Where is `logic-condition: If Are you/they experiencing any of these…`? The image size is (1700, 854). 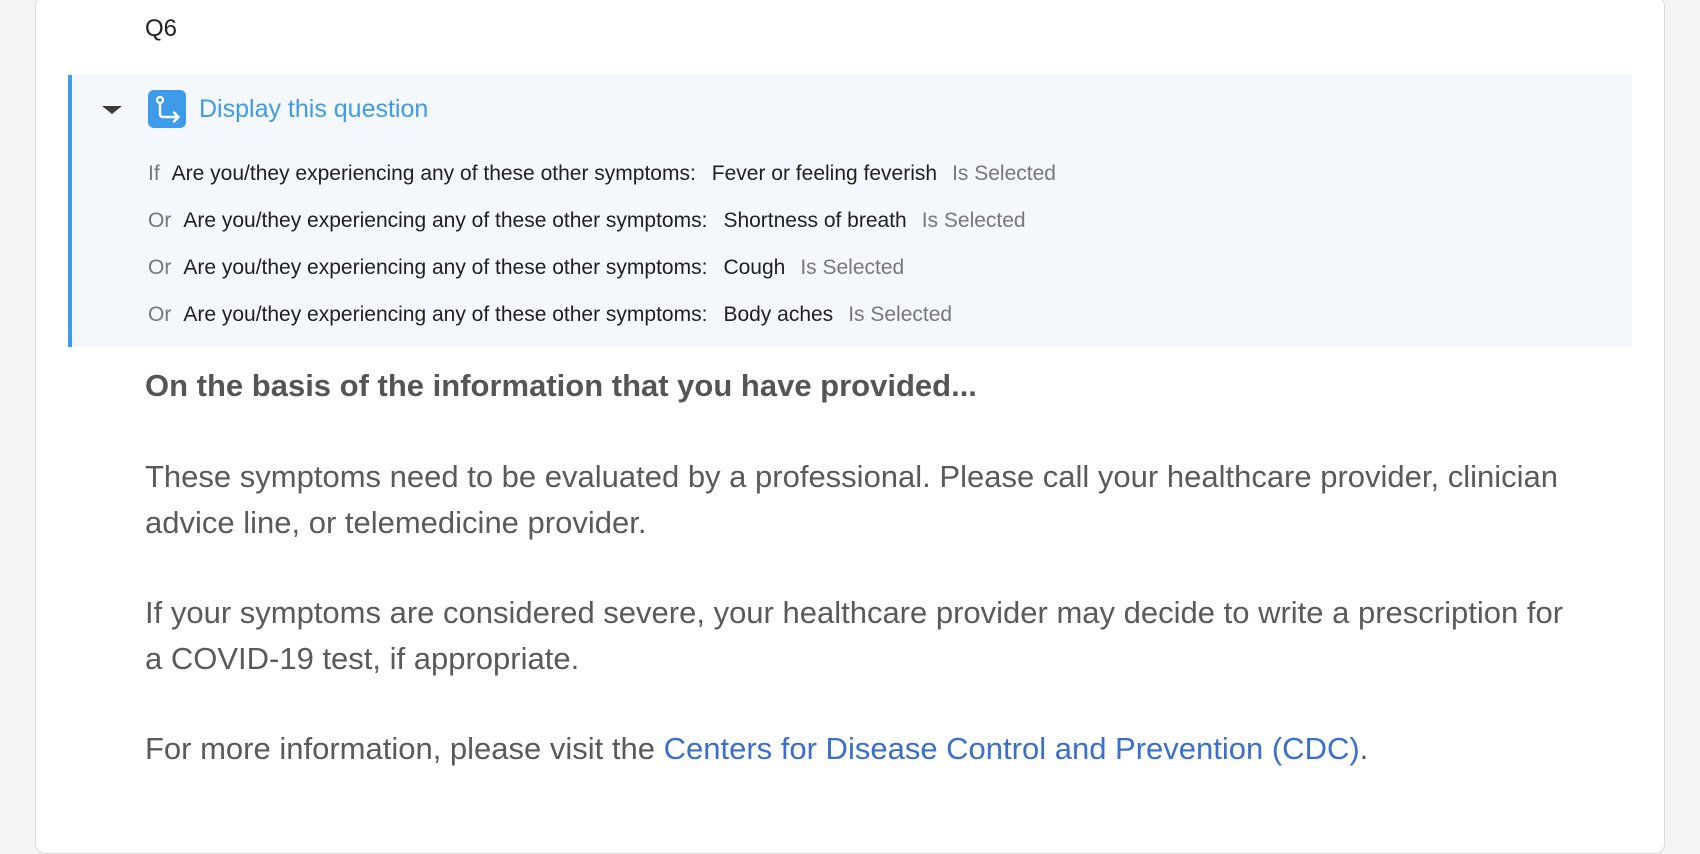 logic-condition: If Are you/they experiencing any of these… is located at coordinates (602, 174).